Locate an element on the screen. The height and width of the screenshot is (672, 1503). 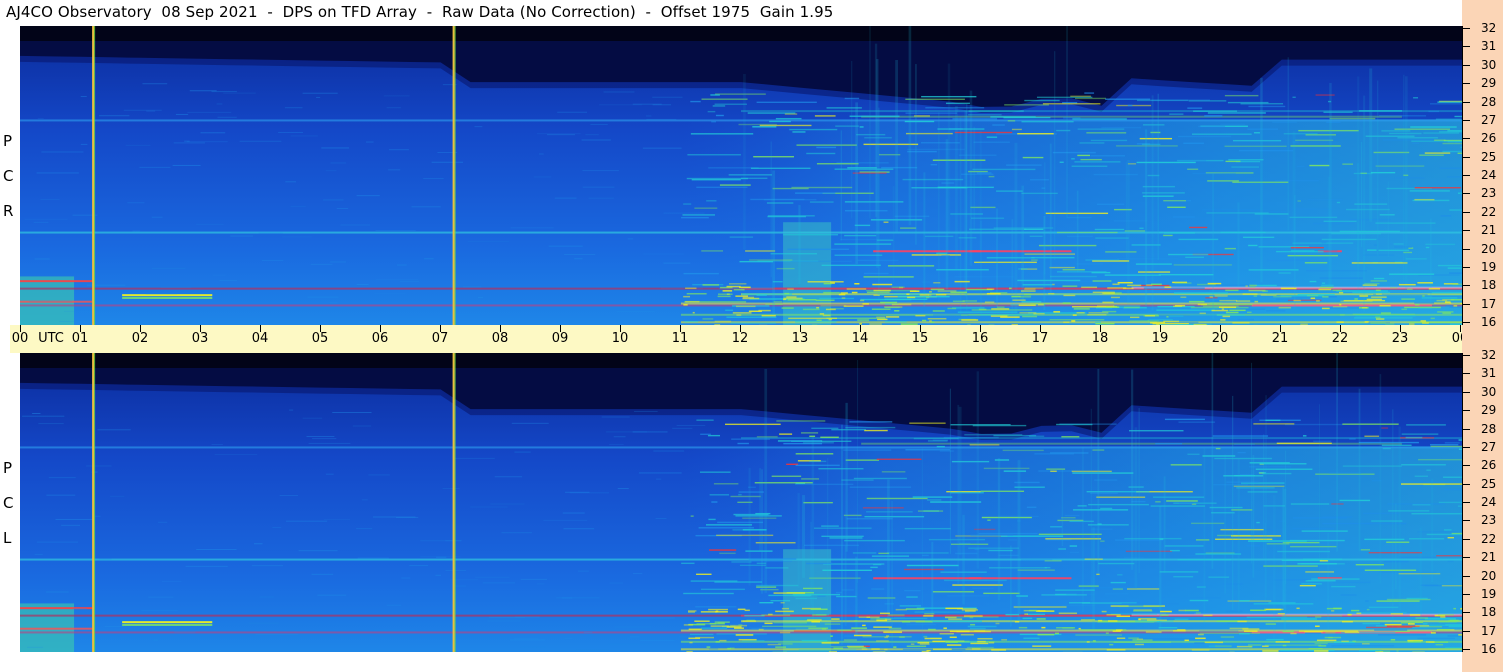
utc-tick-label: 01 is located at coordinates (80, 338).